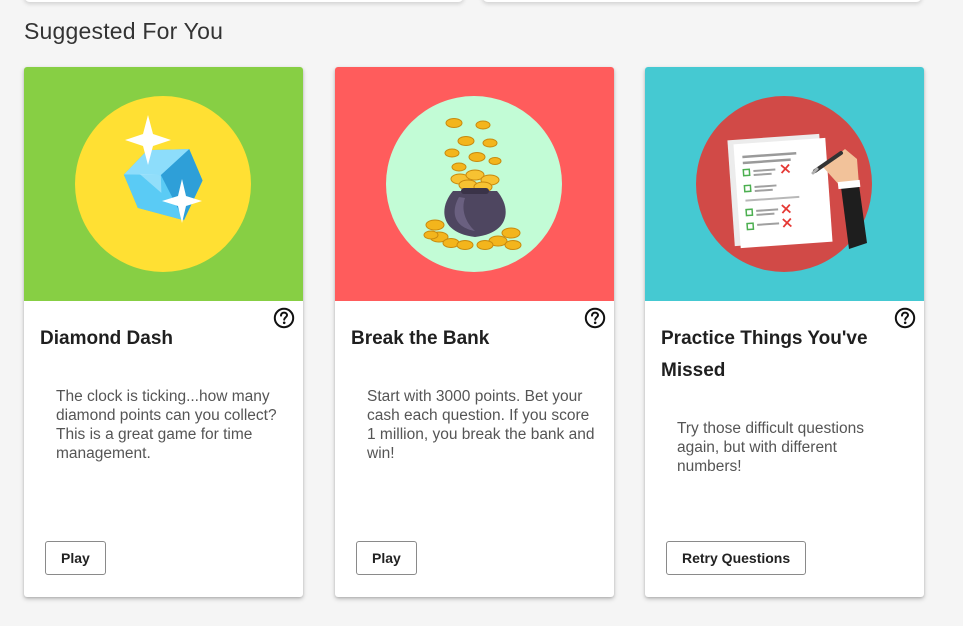 The width and height of the screenshot is (963, 626). What do you see at coordinates (124, 31) in the screenshot?
I see `section-title: Suggested For You` at bounding box center [124, 31].